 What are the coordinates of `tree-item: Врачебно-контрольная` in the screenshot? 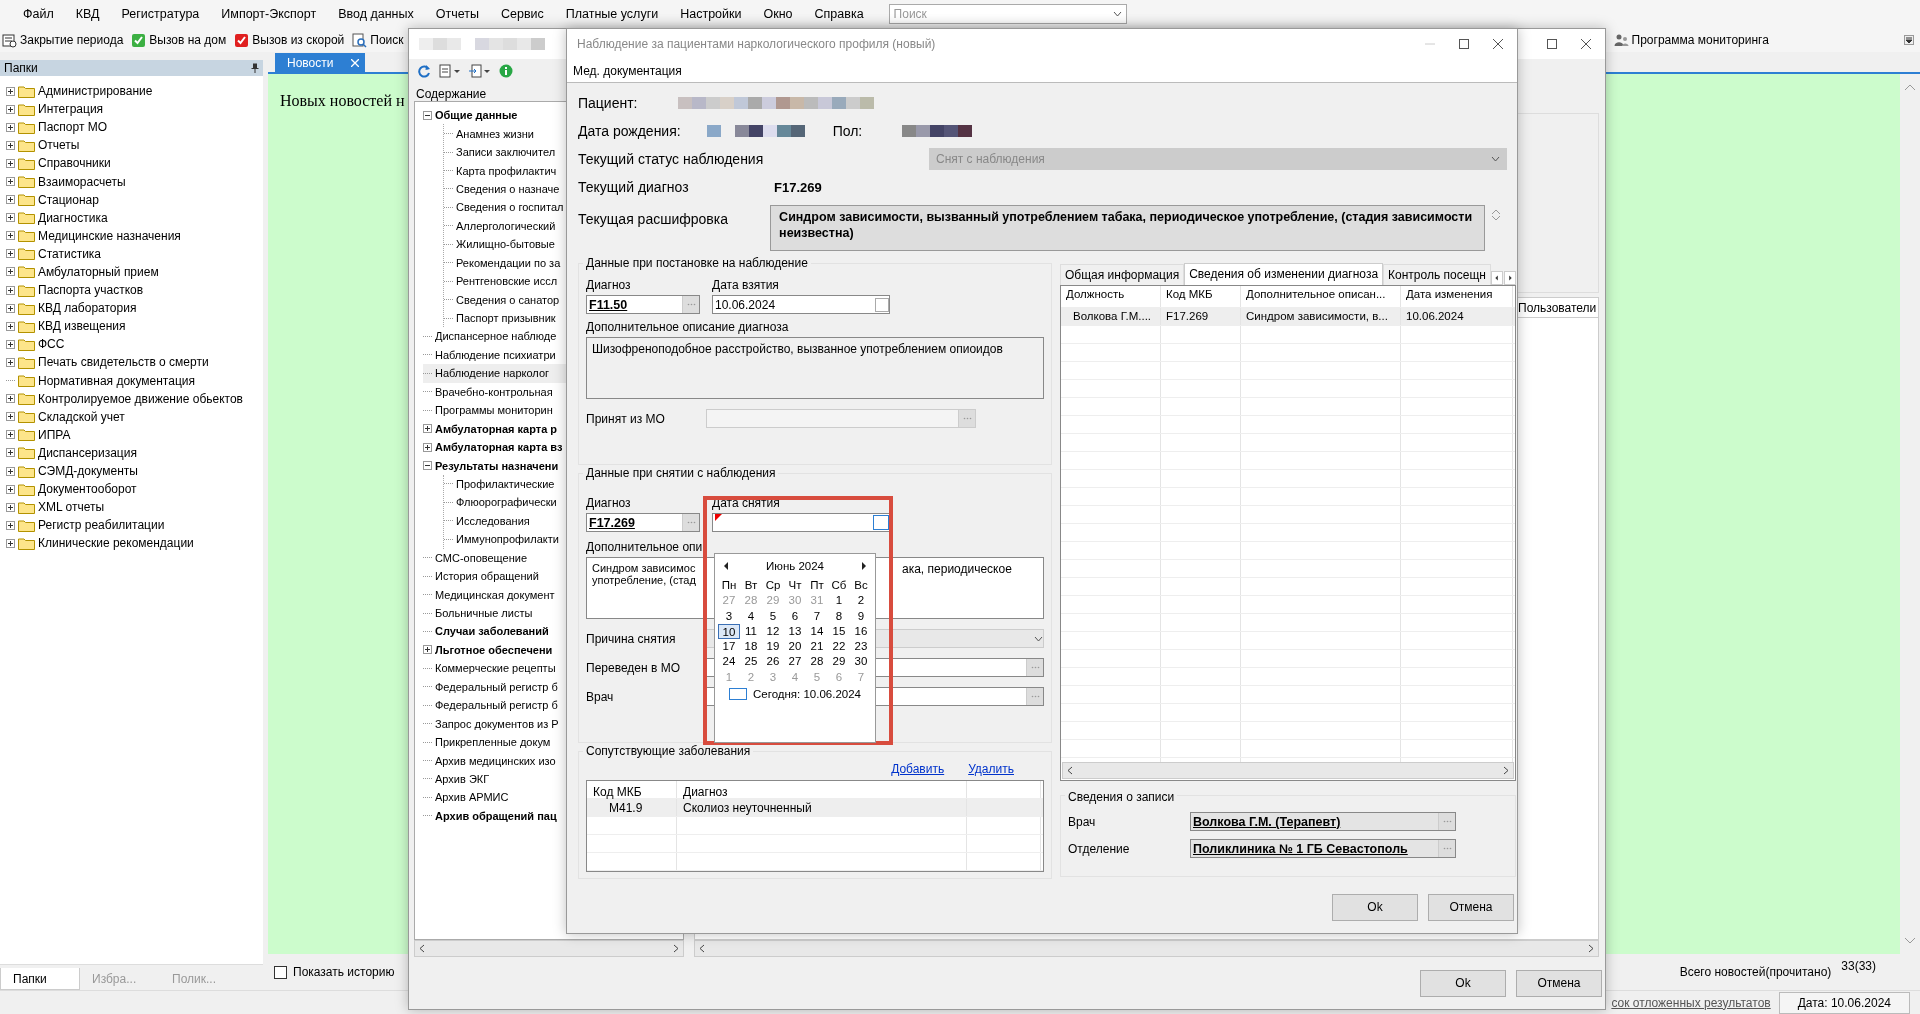 It's located at (494, 391).